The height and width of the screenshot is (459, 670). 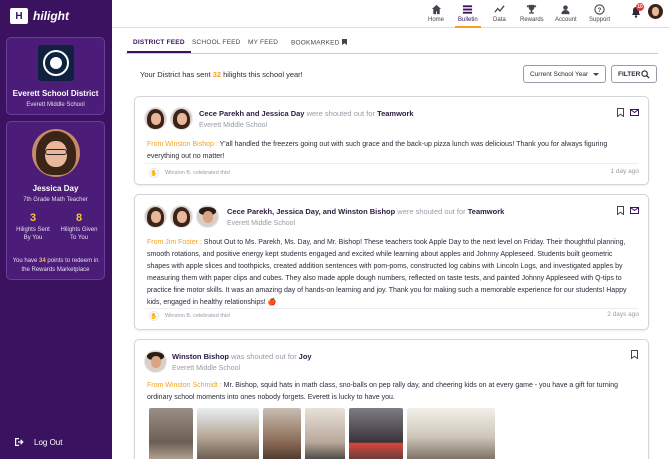 I want to click on filter-button: FILTER, so click(x=634, y=74).